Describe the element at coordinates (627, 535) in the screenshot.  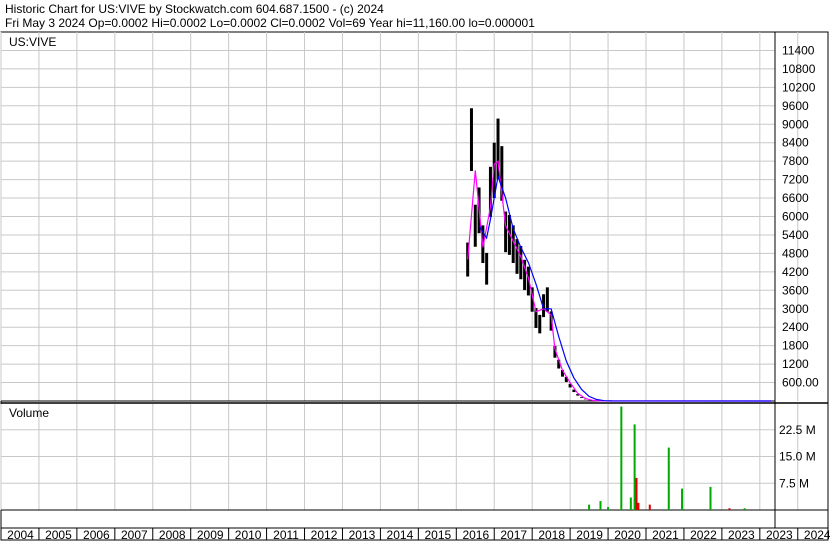
I see `year-label-16: 2020` at that location.